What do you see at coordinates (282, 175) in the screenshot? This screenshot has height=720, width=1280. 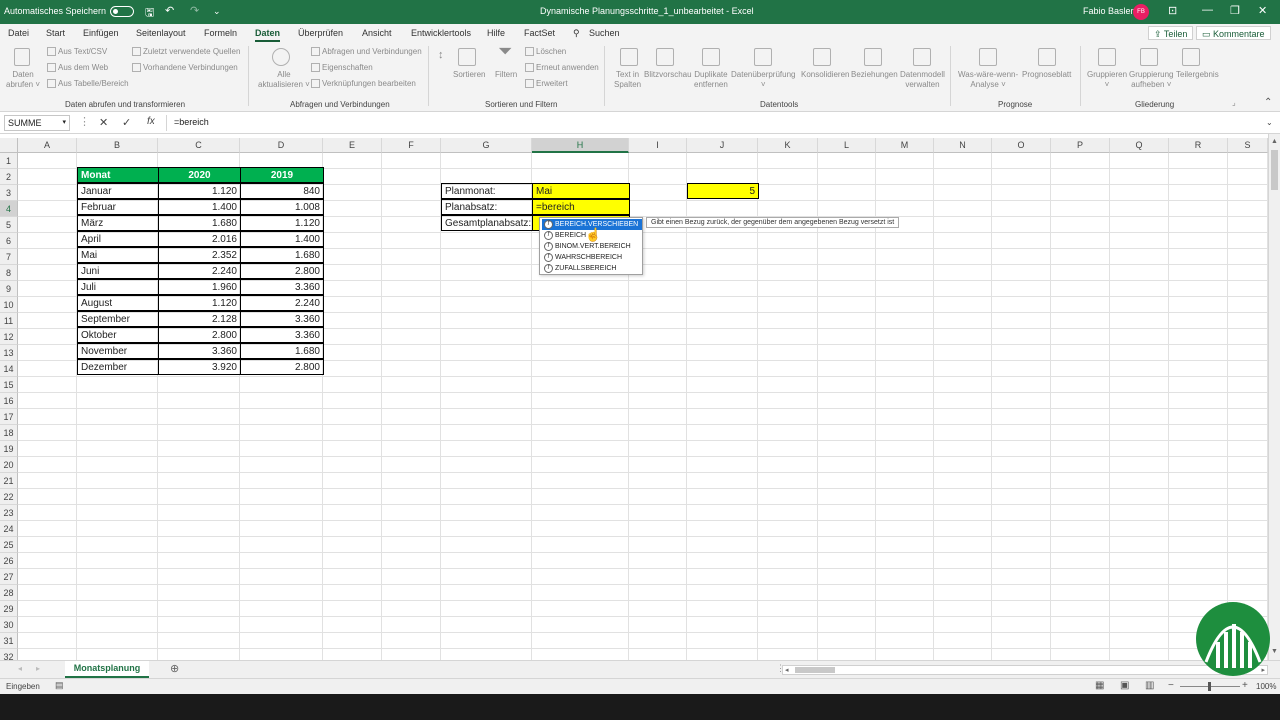 I see `table-header-2019: 2019` at bounding box center [282, 175].